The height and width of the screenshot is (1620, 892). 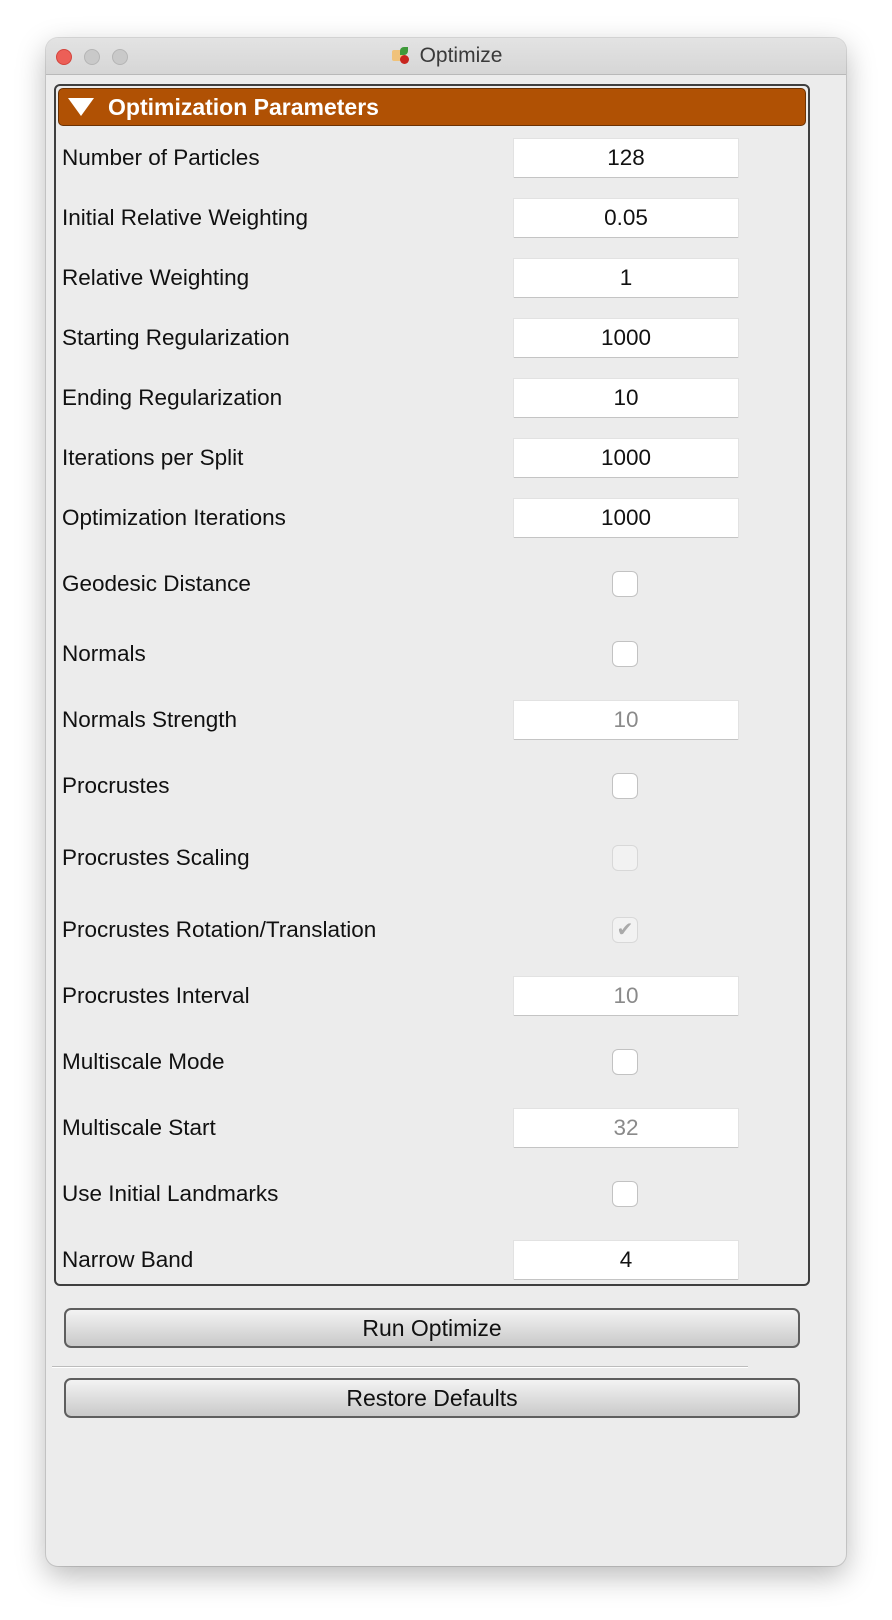 I want to click on param-label: Procrustes Interval, so click(x=156, y=995).